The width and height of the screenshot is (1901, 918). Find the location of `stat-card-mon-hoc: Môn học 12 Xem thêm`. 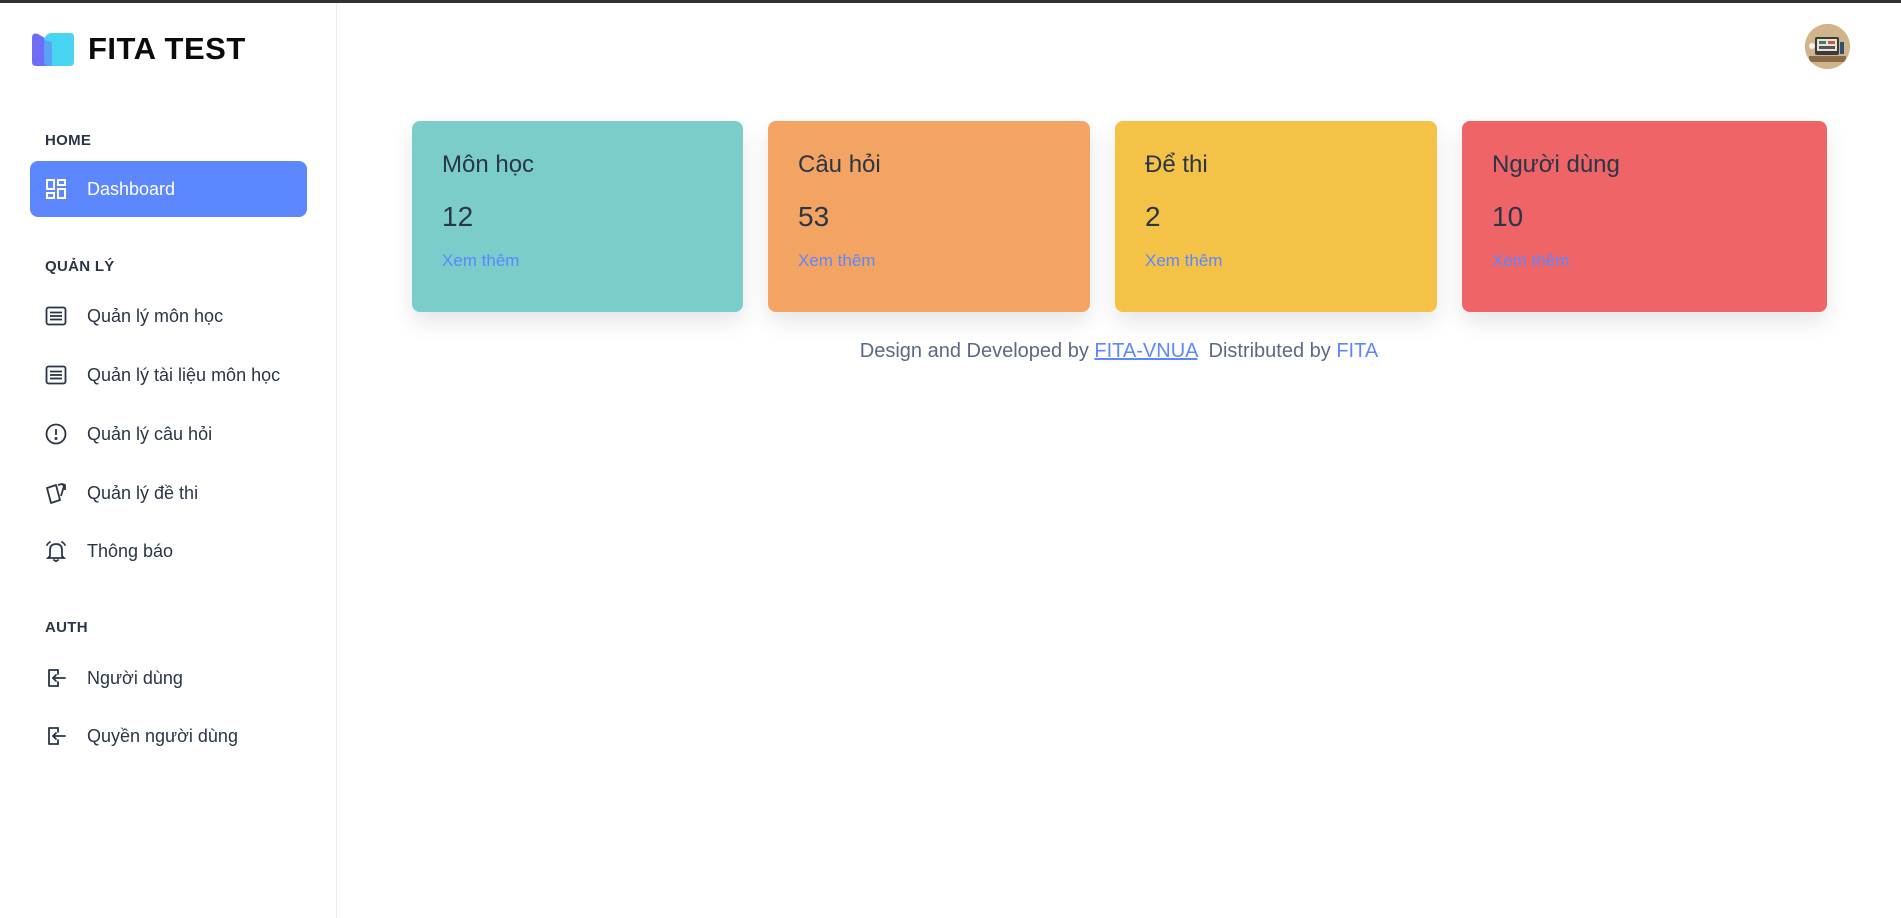

stat-card-mon-hoc: Môn học 12 Xem thêm is located at coordinates (577, 216).